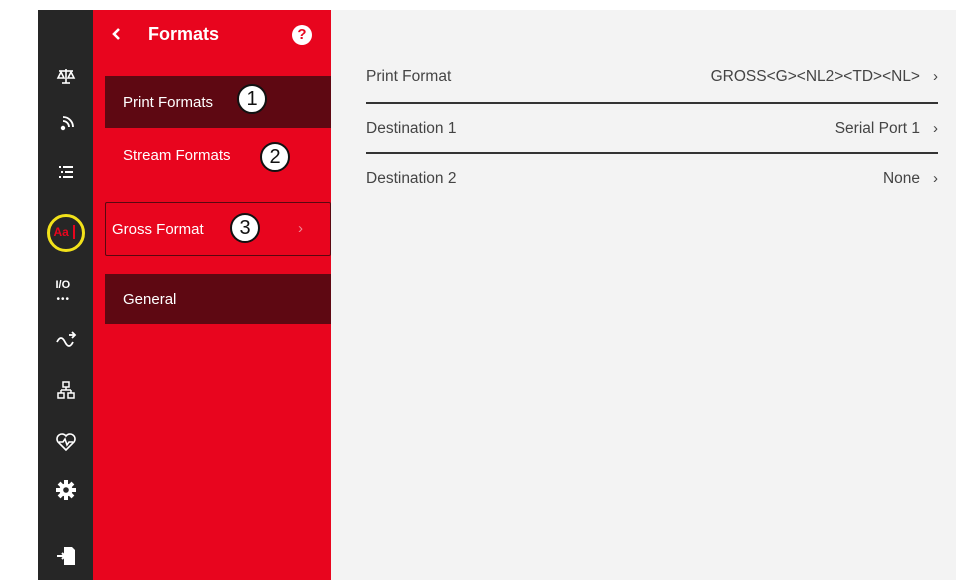  What do you see at coordinates (652, 172) in the screenshot?
I see `row-destination-2: Destination 2 None ›` at bounding box center [652, 172].